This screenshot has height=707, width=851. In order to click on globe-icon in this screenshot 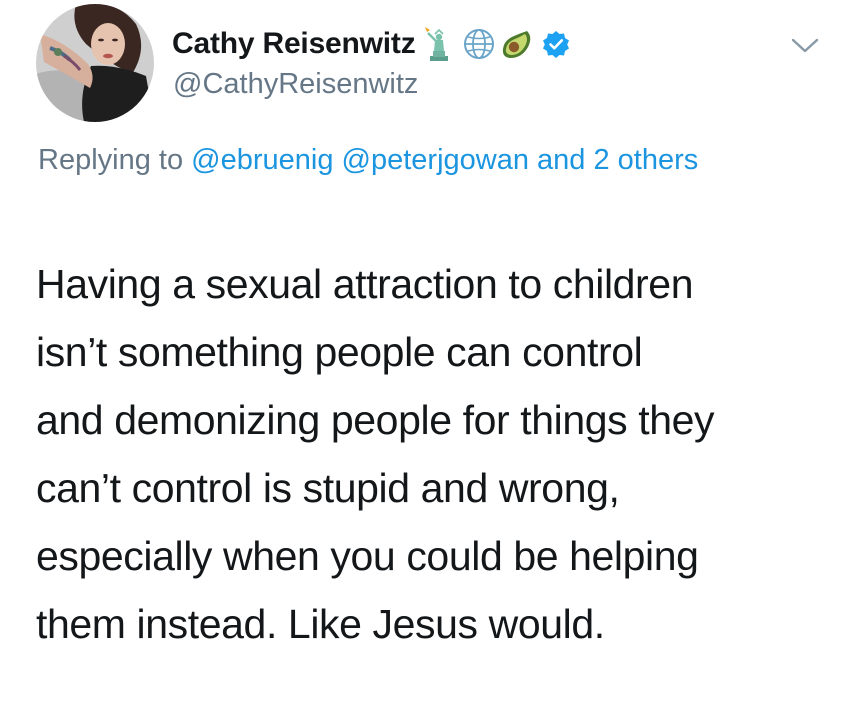, I will do `click(479, 44)`.